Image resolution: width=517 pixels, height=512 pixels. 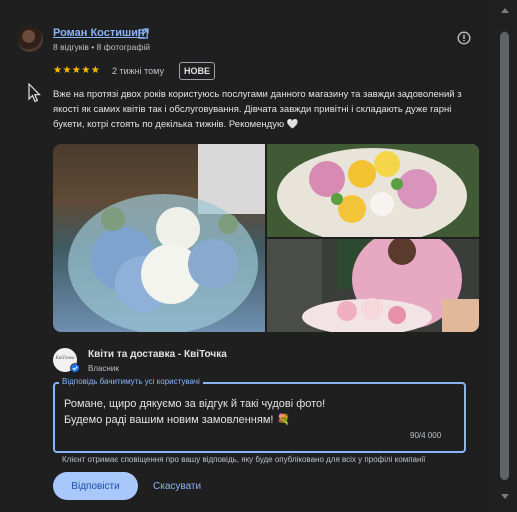 I want to click on new-badge: НОВЕ, so click(x=197, y=71).